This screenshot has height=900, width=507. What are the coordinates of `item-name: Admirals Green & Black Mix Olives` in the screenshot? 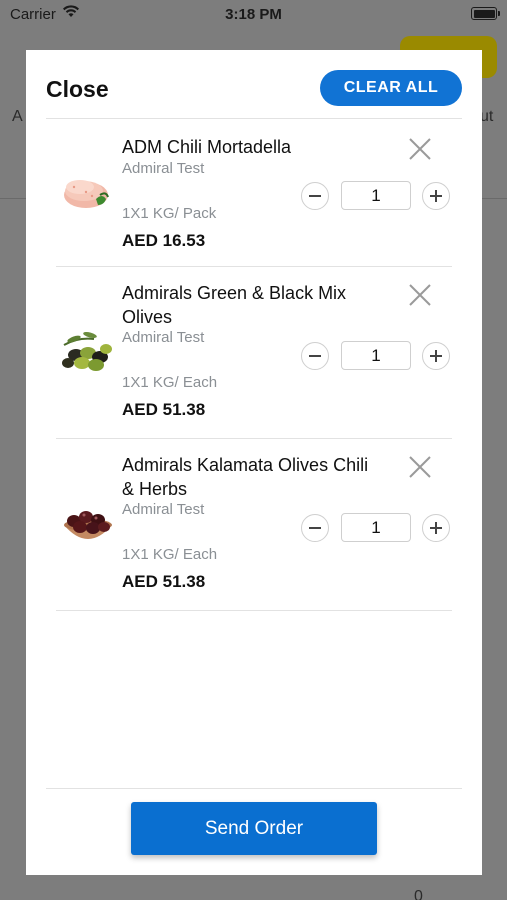 It's located at (234, 305).